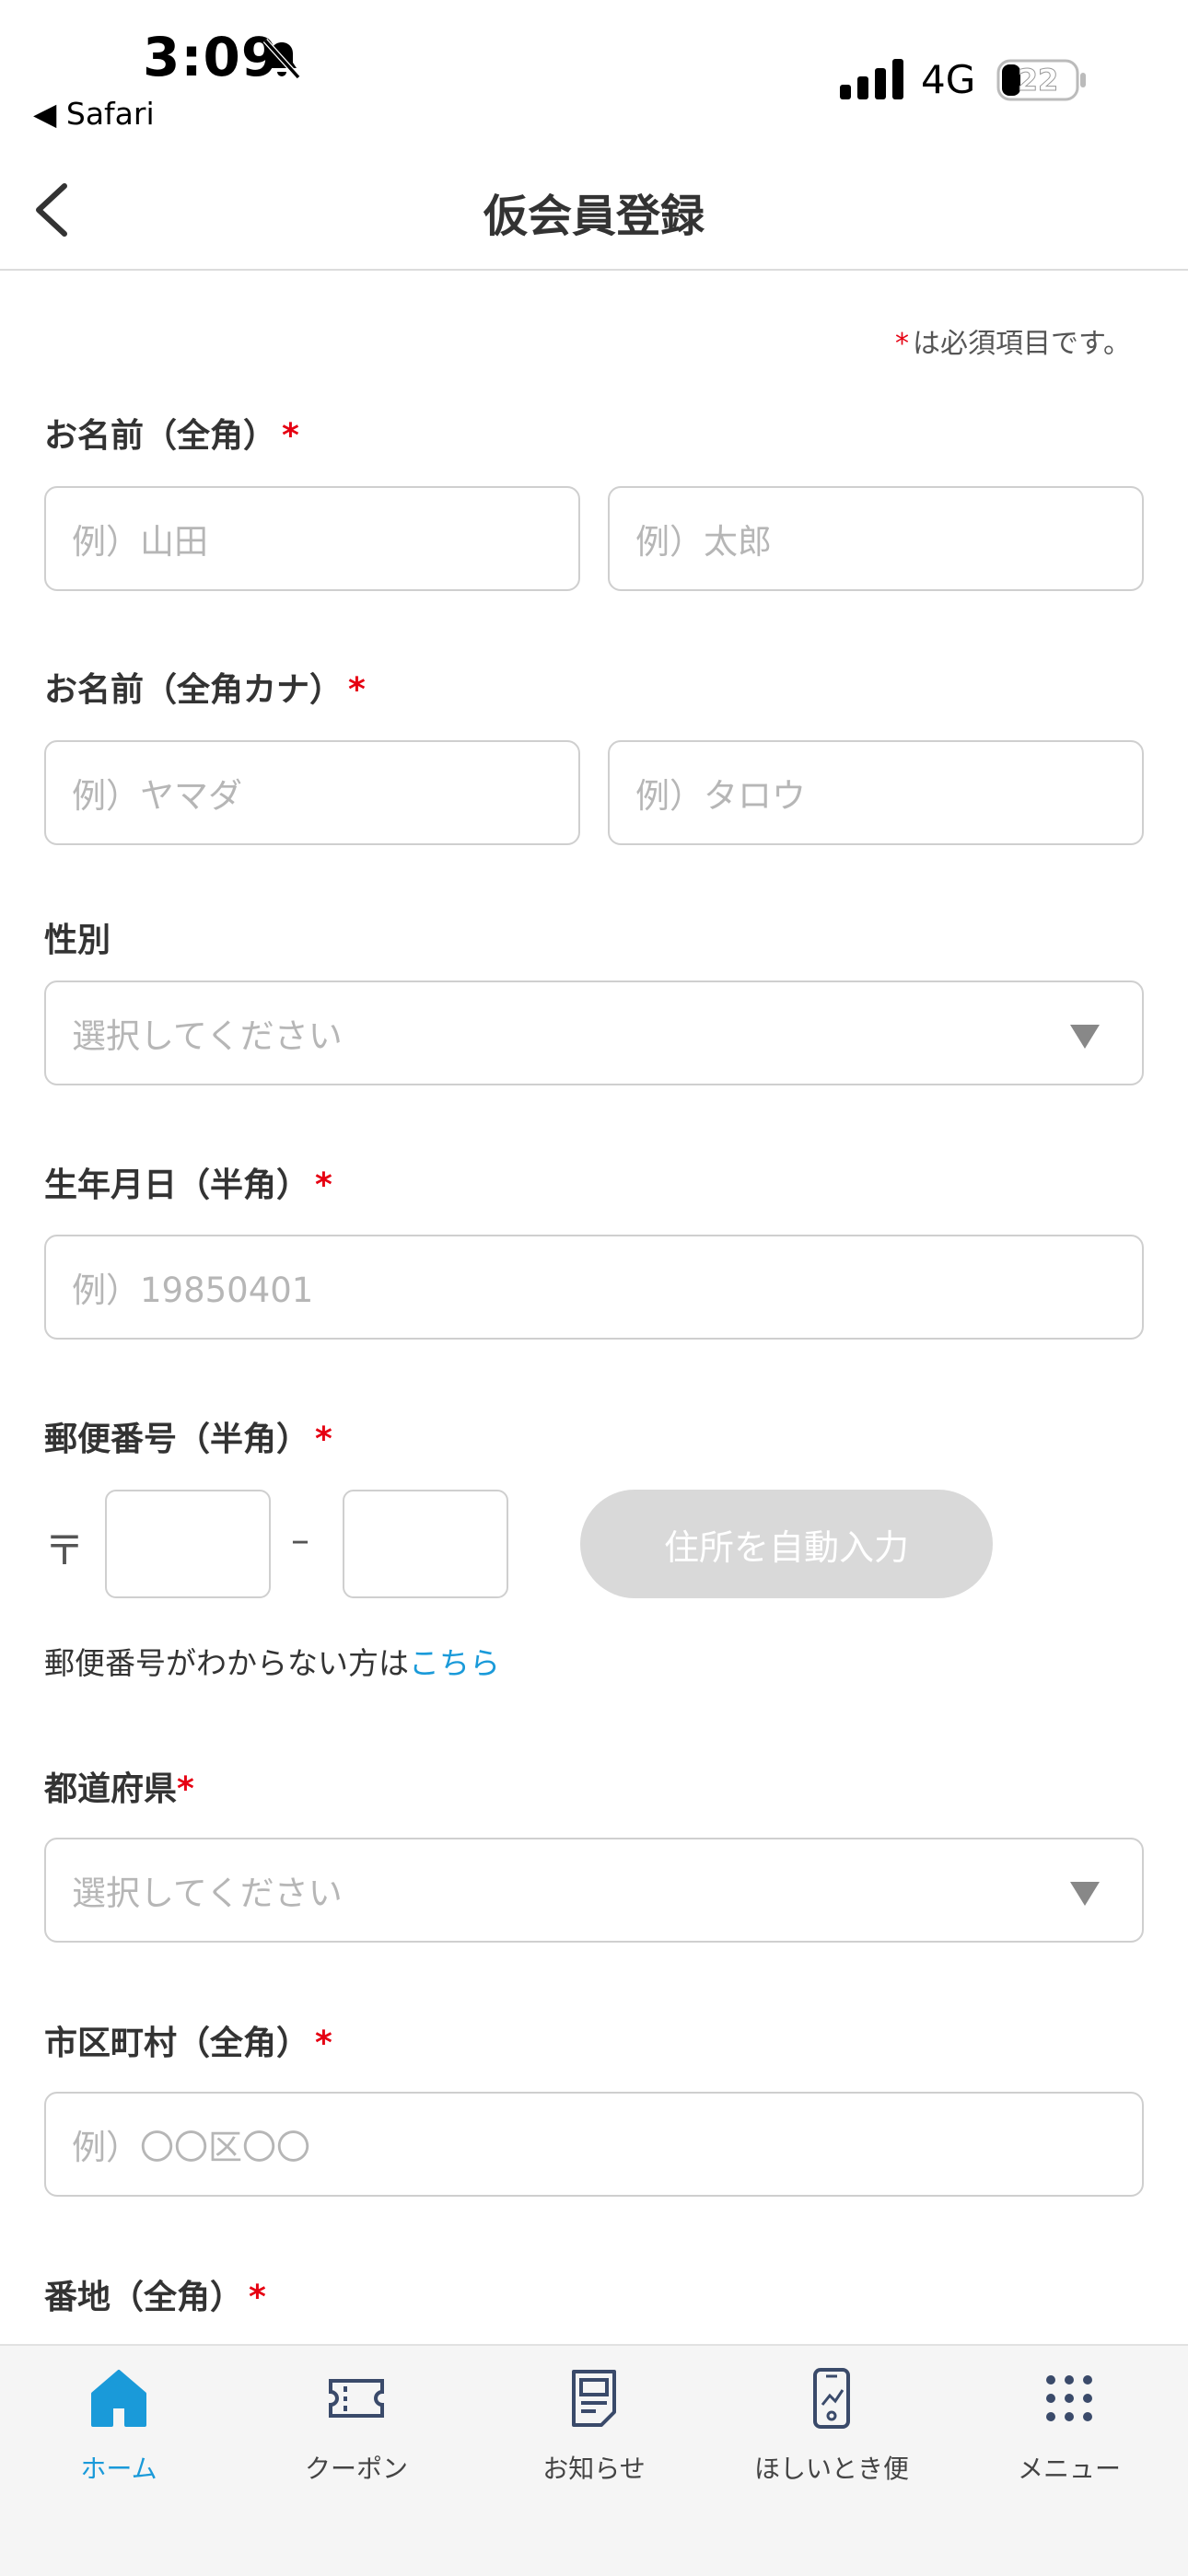 The width and height of the screenshot is (1188, 2576). Describe the element at coordinates (876, 538) in the screenshot. I see `first-name-input: 例）太郎` at that location.